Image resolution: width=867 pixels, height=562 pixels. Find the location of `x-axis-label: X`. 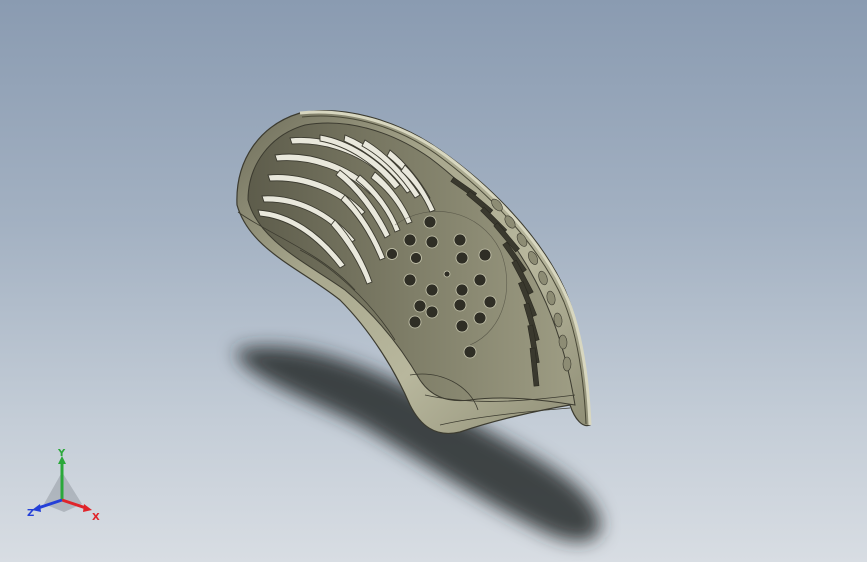

x-axis-label: X is located at coordinates (96, 517).